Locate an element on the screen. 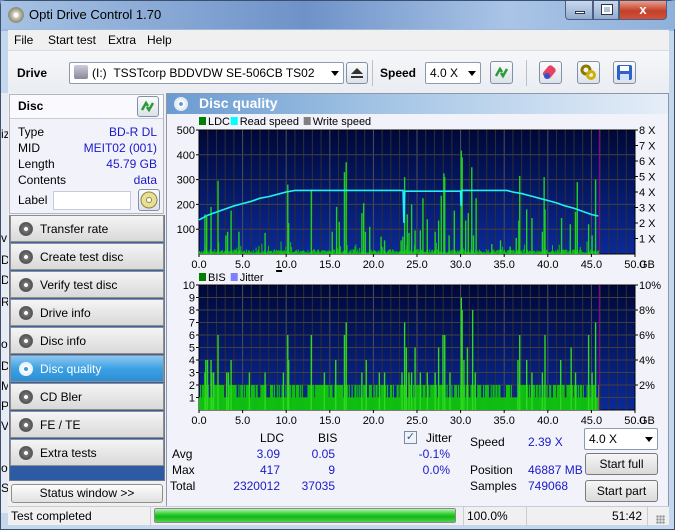  nav-item-transfer-rate: Transfer rate is located at coordinates (87, 228).